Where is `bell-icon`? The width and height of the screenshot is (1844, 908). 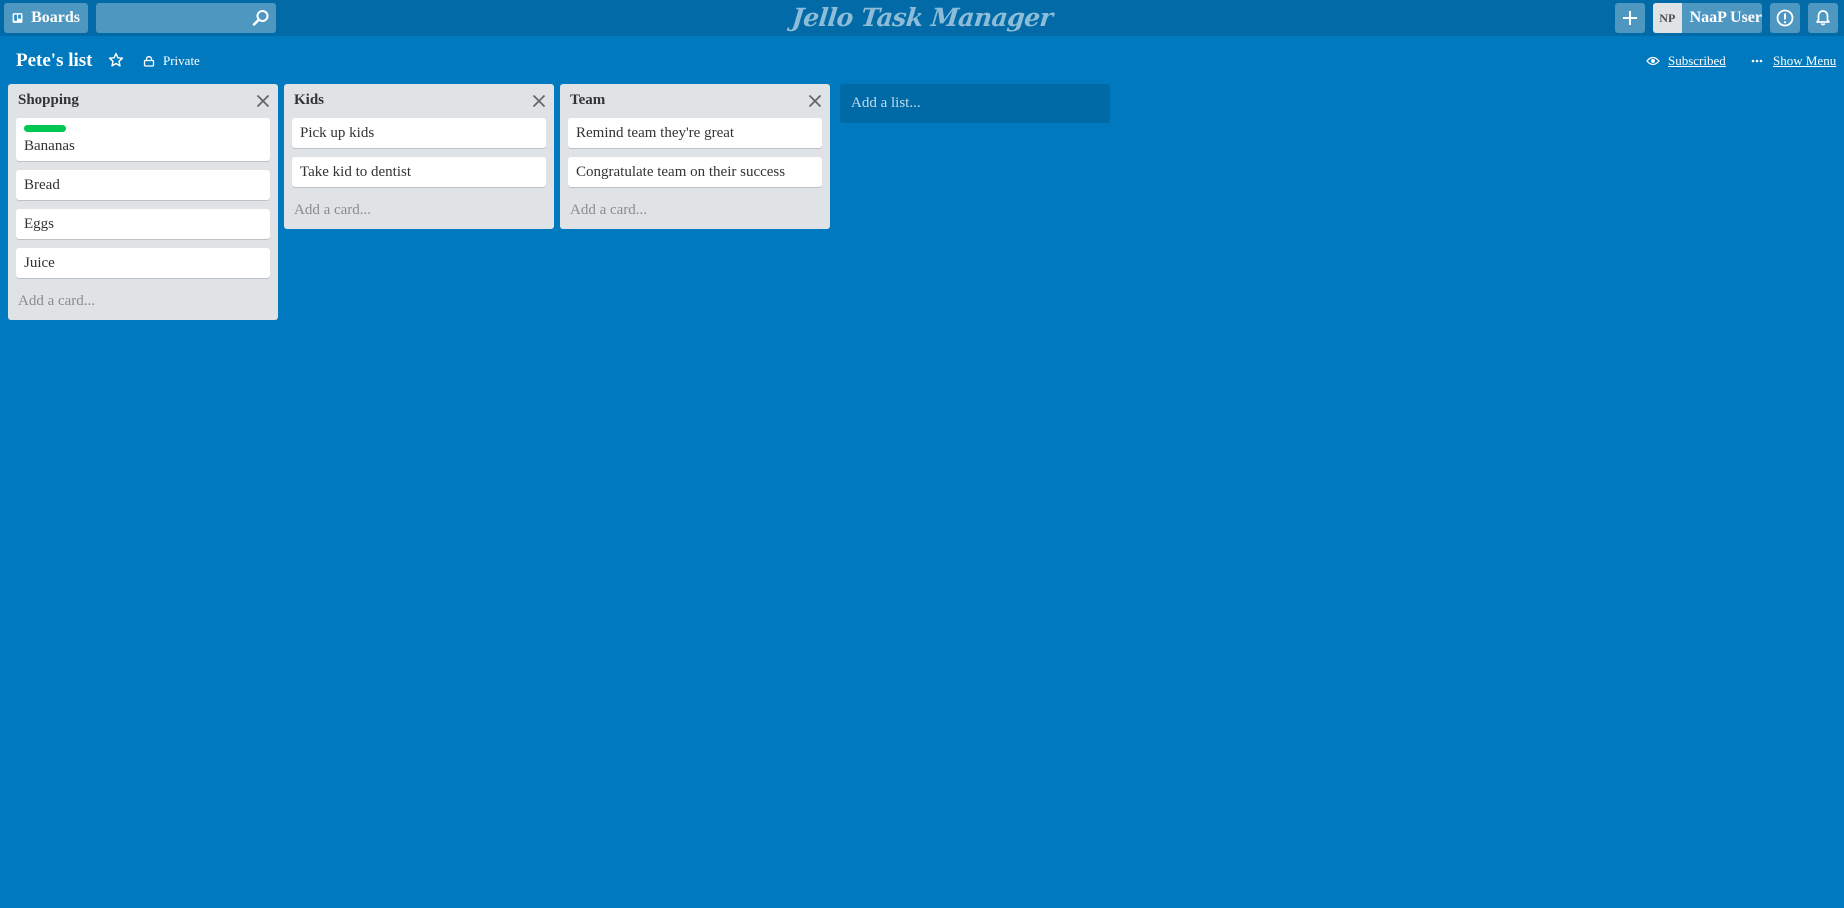 bell-icon is located at coordinates (1823, 18).